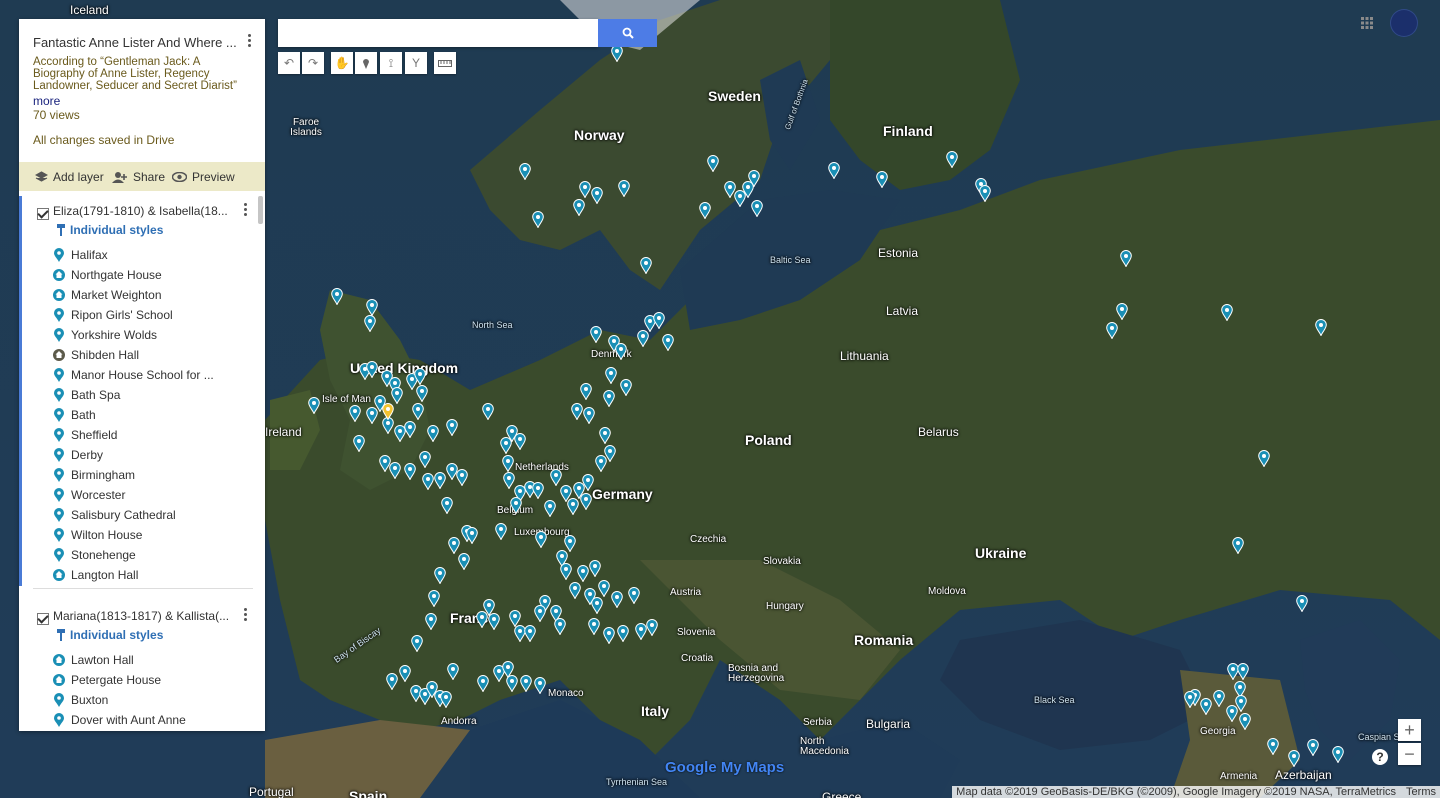 The image size is (1440, 798). I want to click on search-button, so click(627, 33).